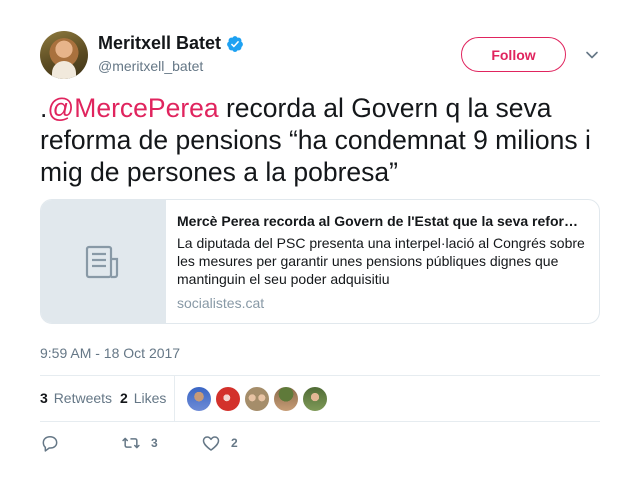 Image resolution: width=640 pixels, height=484 pixels. I want to click on card-thumbnail, so click(103, 261).